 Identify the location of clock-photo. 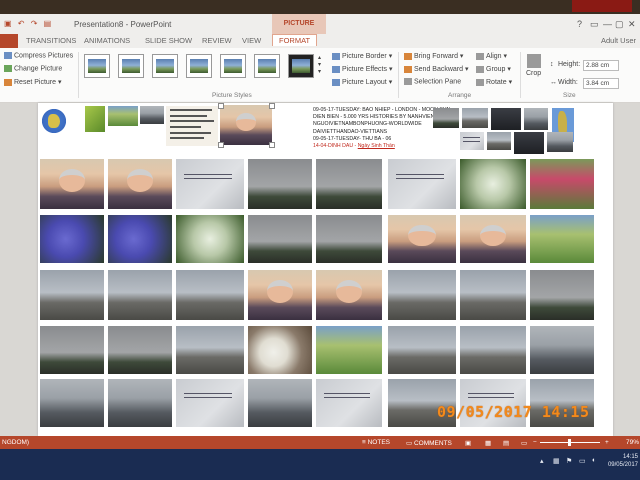
(280, 350).